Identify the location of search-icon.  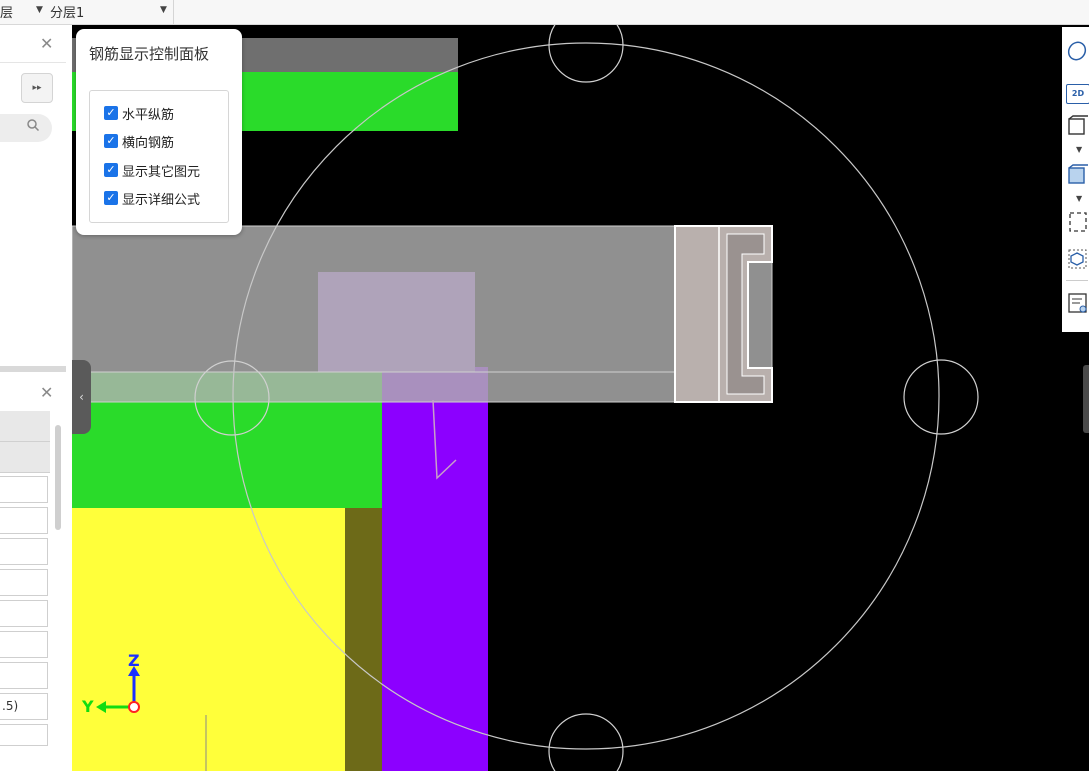
(33, 127).